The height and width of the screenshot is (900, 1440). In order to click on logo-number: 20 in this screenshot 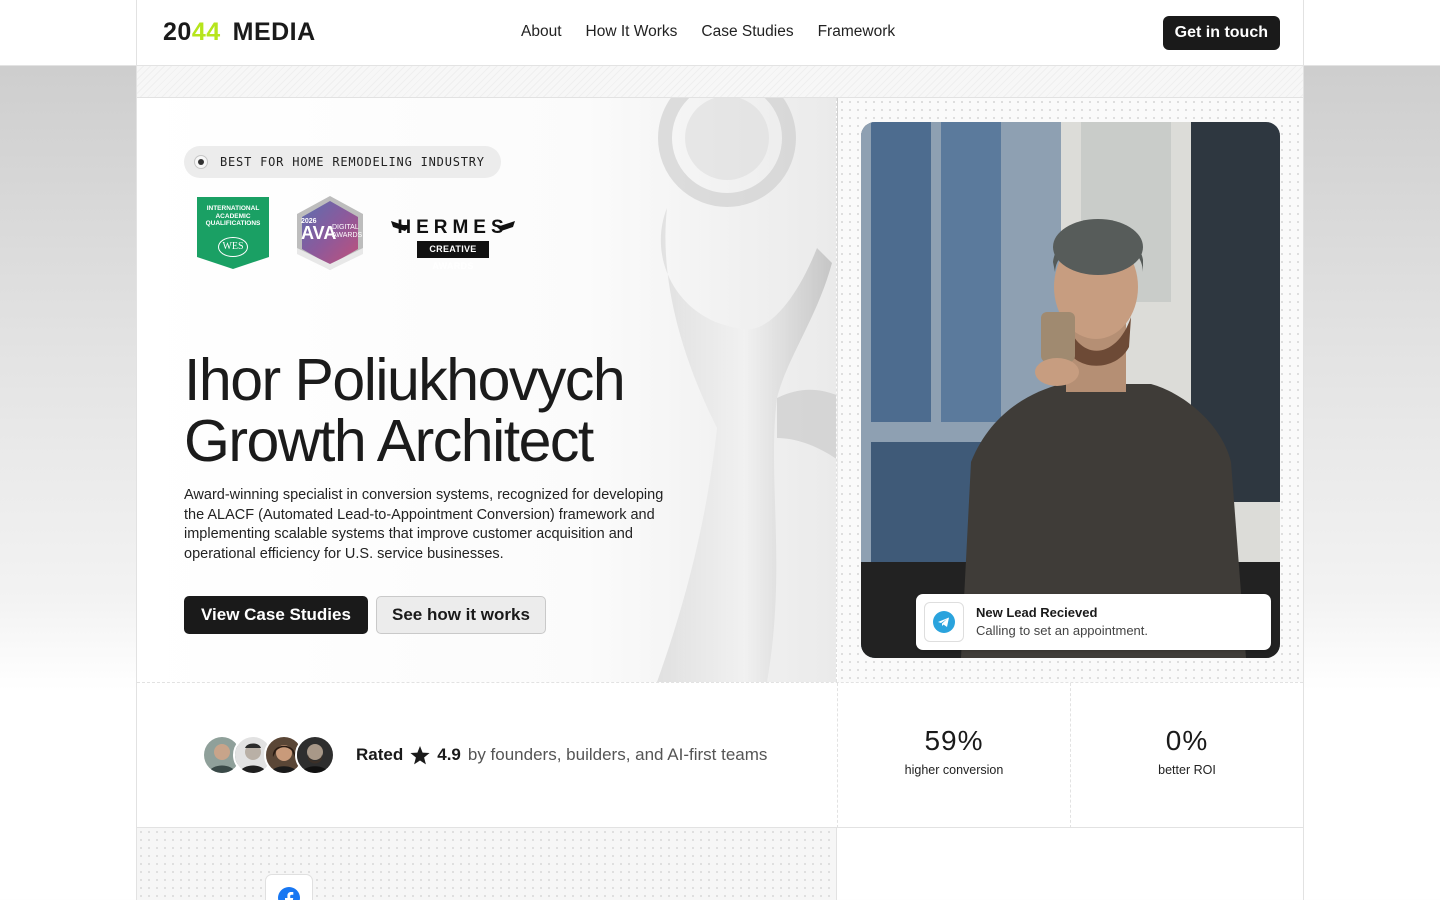, I will do `click(177, 32)`.